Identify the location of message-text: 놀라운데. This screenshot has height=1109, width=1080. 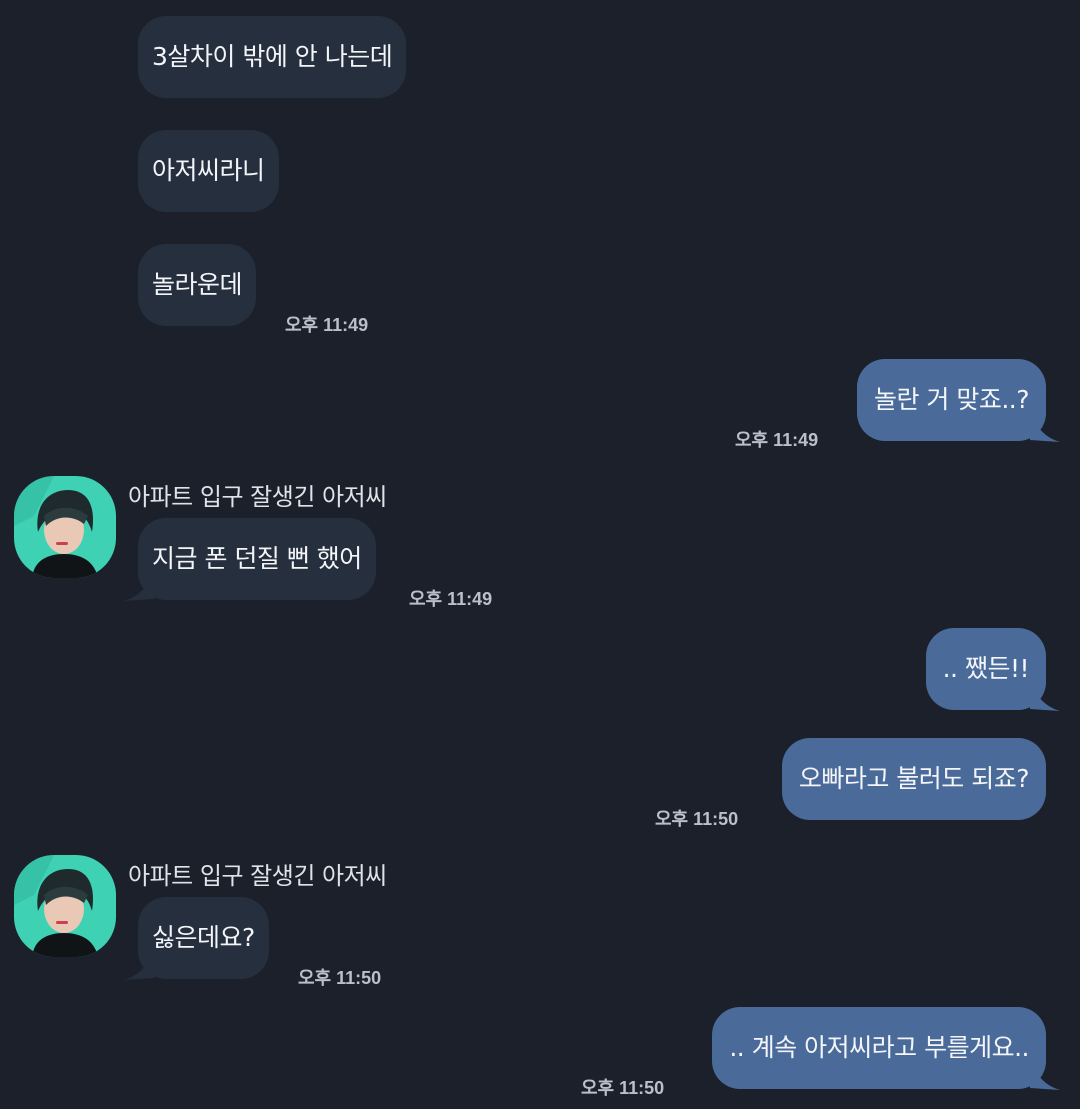
(197, 284).